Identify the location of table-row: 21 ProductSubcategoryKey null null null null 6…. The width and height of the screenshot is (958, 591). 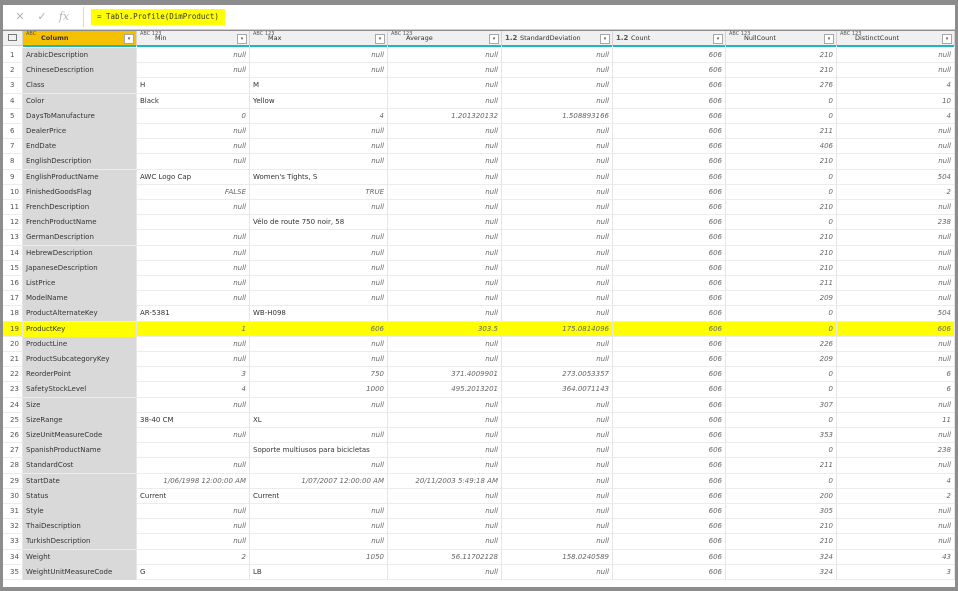
(479, 360).